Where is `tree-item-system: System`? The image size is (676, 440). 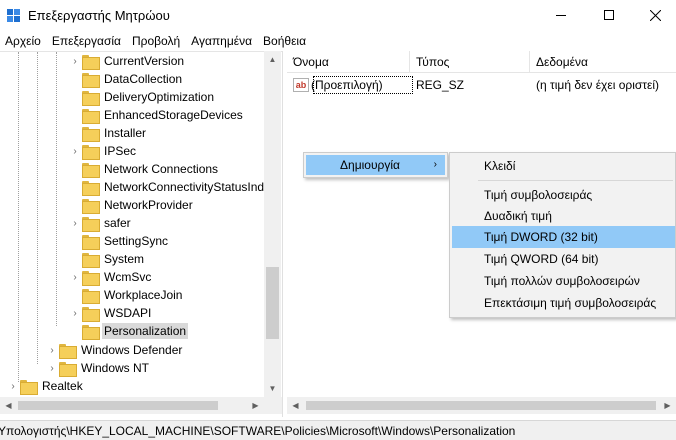
tree-item-system: System is located at coordinates (107, 259).